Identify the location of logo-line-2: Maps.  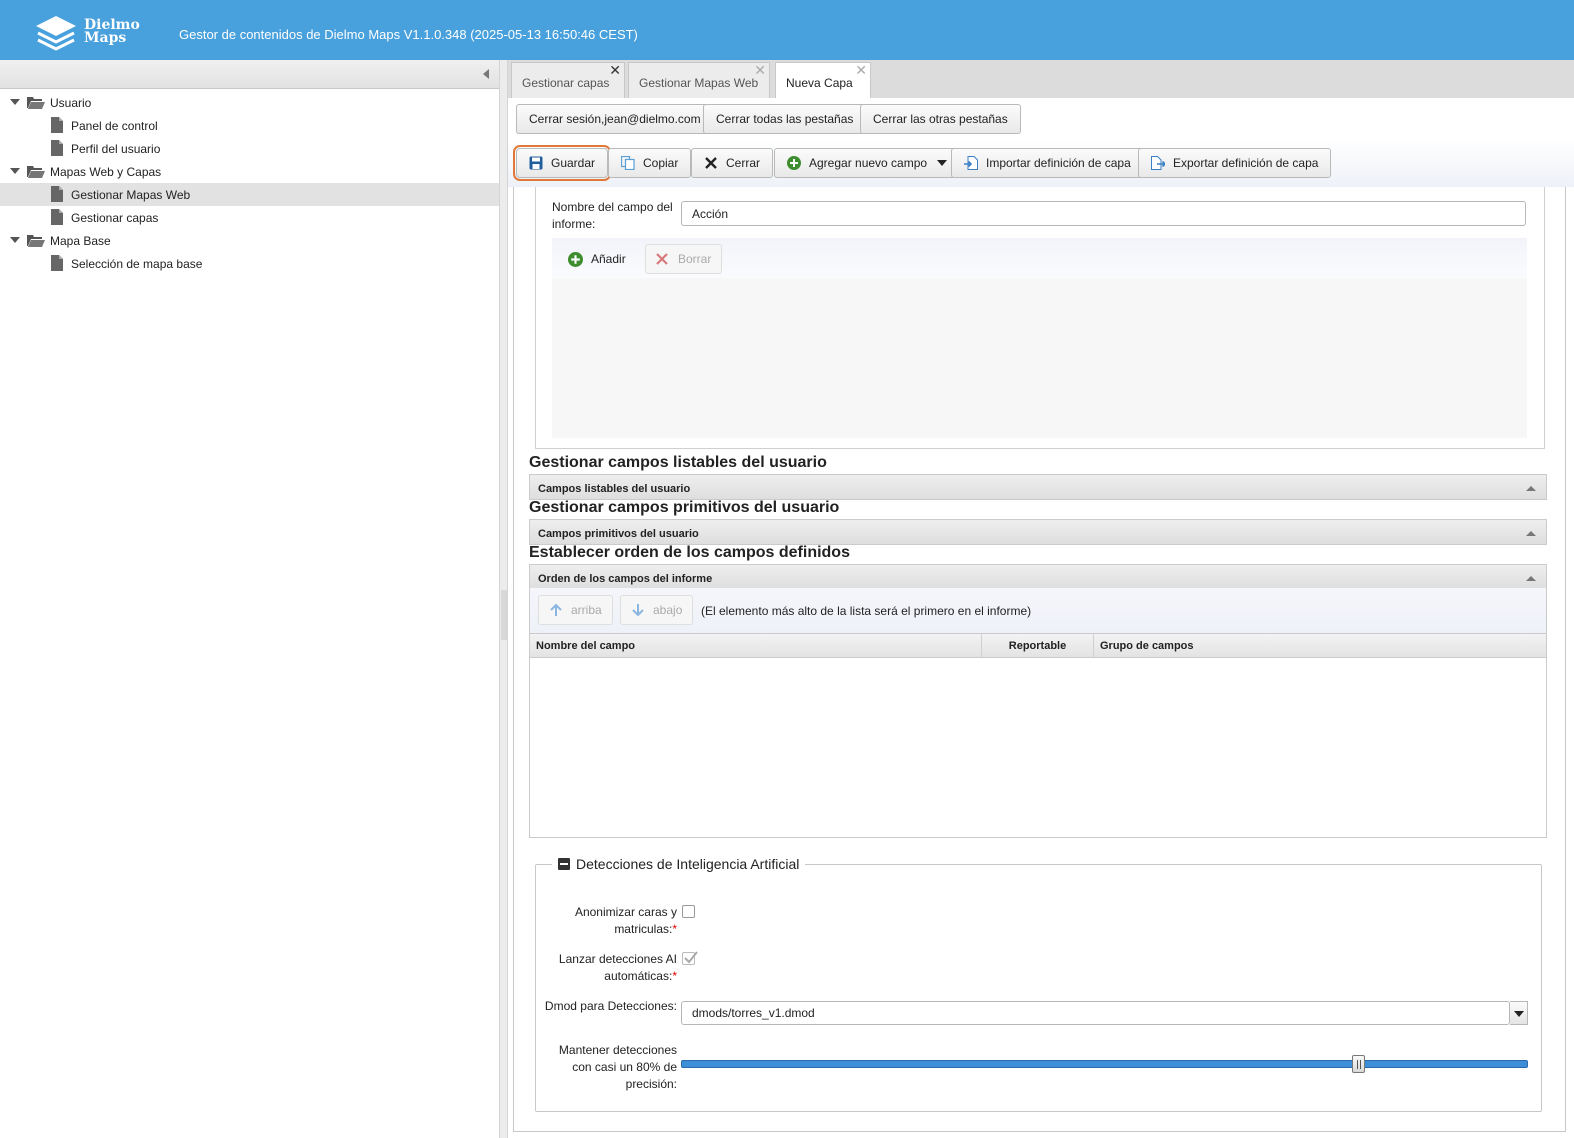
(105, 38).